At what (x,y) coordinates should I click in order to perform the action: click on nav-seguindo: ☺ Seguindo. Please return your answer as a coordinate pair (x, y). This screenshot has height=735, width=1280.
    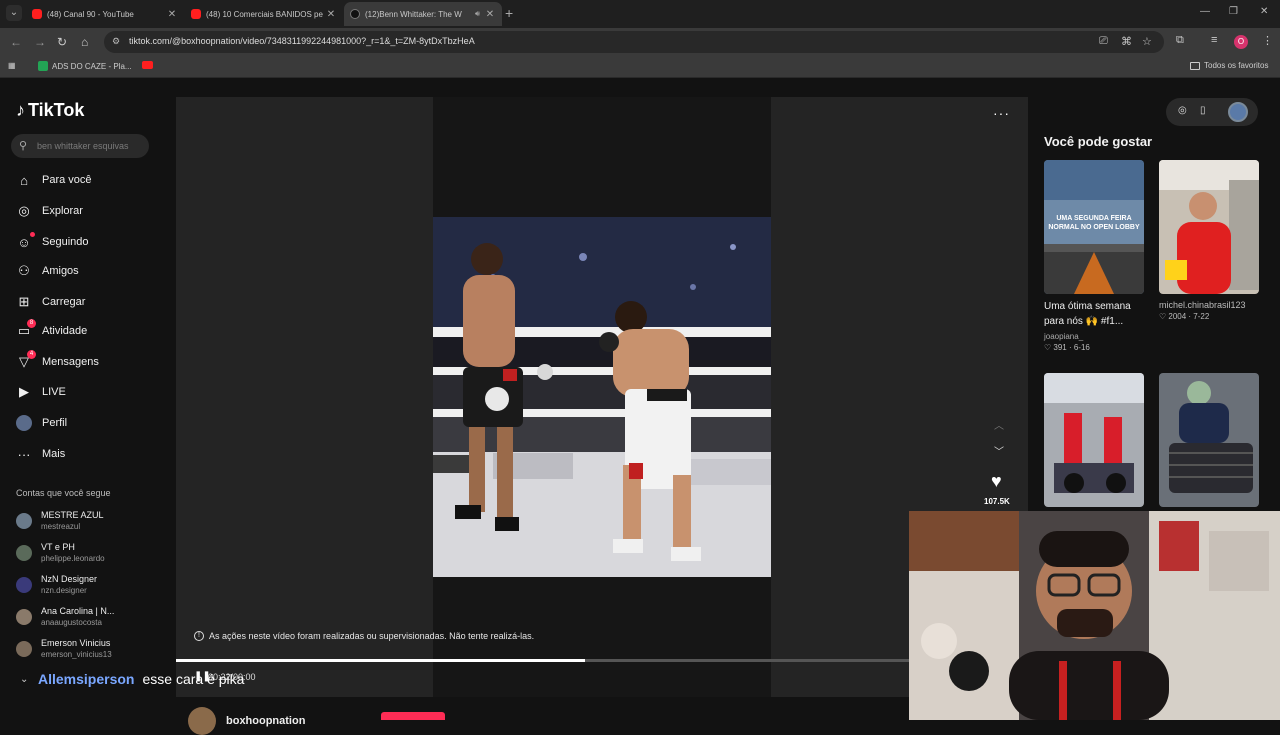
    Looking at the image, I should click on (52, 242).